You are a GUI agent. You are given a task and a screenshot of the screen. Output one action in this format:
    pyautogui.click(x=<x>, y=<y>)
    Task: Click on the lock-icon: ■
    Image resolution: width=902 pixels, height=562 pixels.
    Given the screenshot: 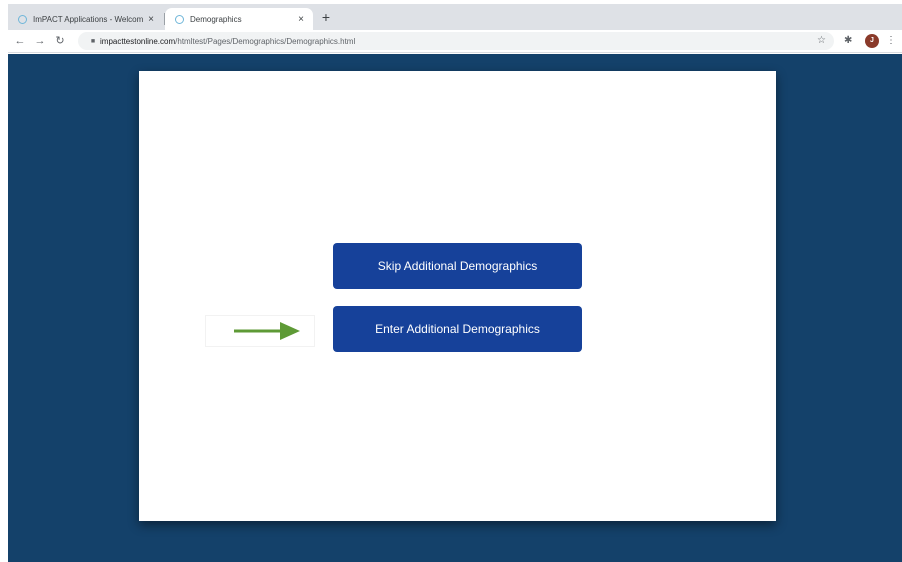 What is the action you would take?
    pyautogui.click(x=93, y=41)
    